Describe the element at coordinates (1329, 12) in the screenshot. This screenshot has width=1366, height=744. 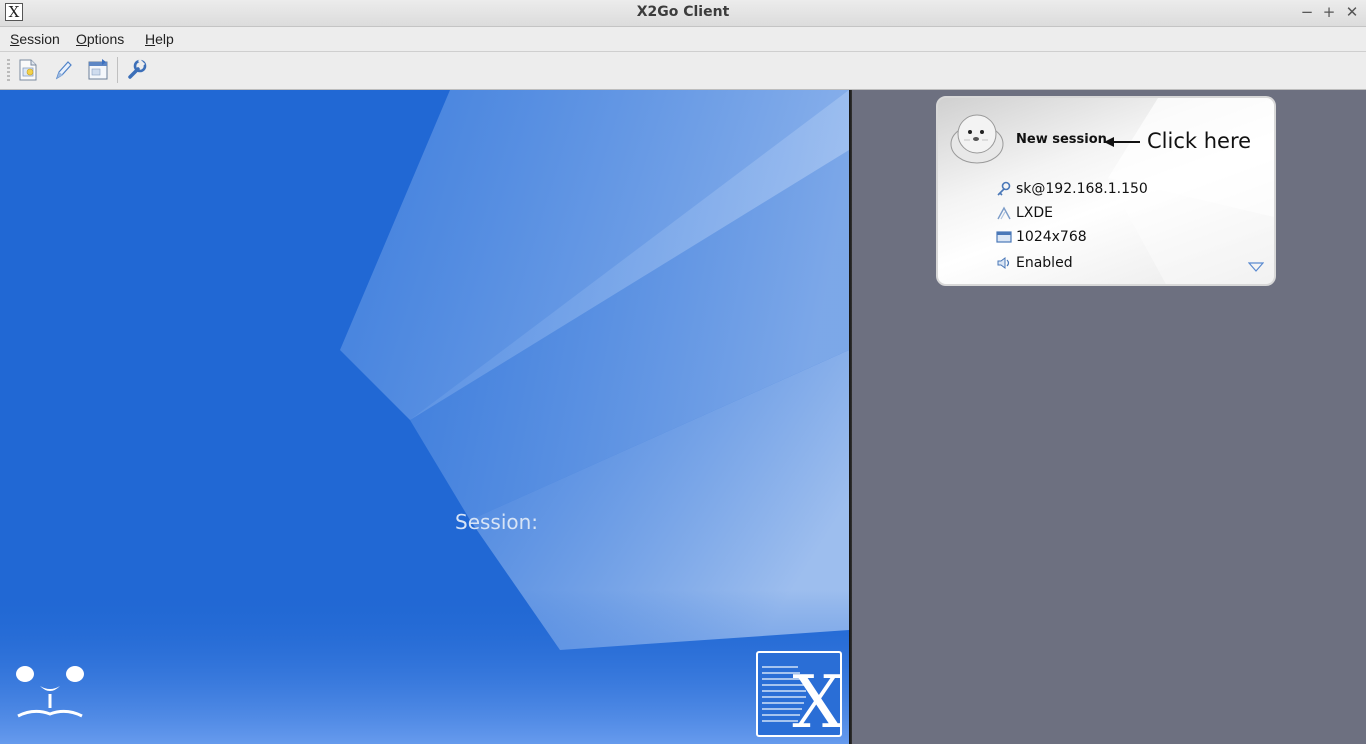
I see `maximize-button: +` at that location.